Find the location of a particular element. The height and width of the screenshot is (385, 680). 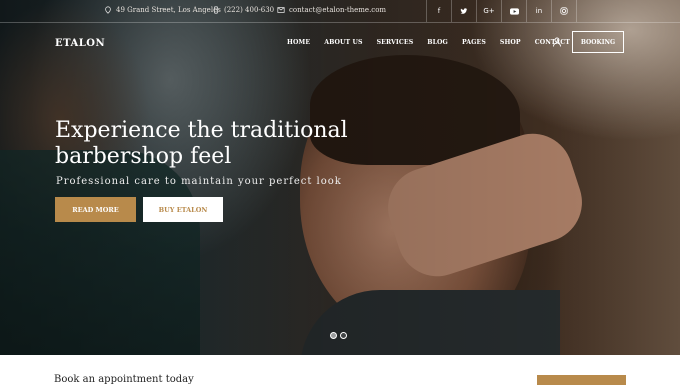

site-logo: ETALON is located at coordinates (80, 43).